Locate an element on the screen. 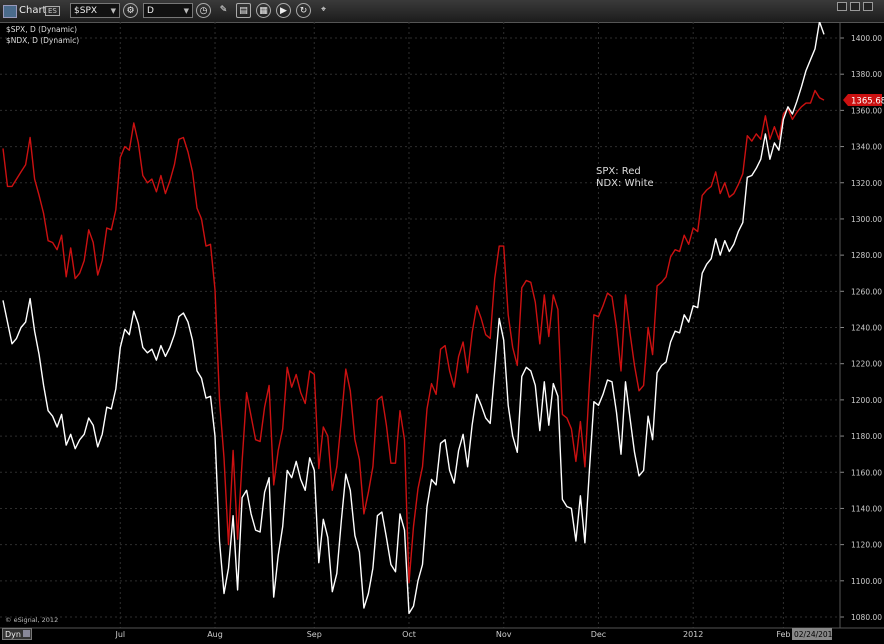  y-tick-label: 1120.00 is located at coordinates (866, 545).